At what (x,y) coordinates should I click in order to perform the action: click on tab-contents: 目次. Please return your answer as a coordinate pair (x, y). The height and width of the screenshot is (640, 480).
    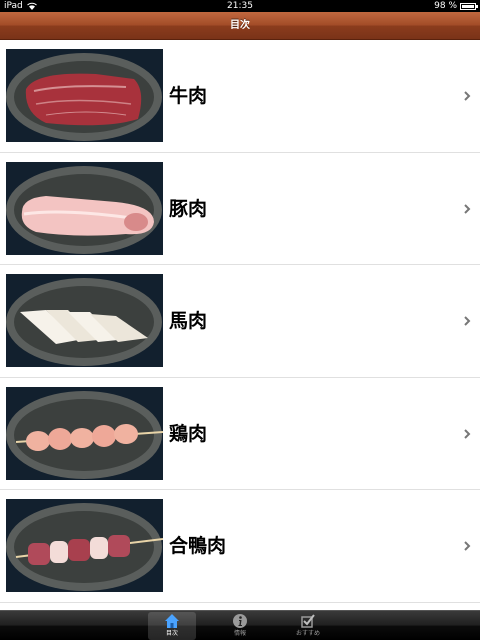
    Looking at the image, I should click on (172, 626).